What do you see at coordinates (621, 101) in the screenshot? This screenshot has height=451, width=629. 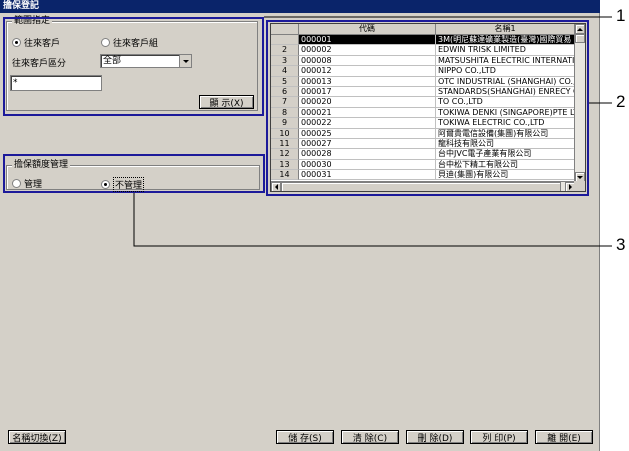 I see `callout-number-2: 2` at bounding box center [621, 101].